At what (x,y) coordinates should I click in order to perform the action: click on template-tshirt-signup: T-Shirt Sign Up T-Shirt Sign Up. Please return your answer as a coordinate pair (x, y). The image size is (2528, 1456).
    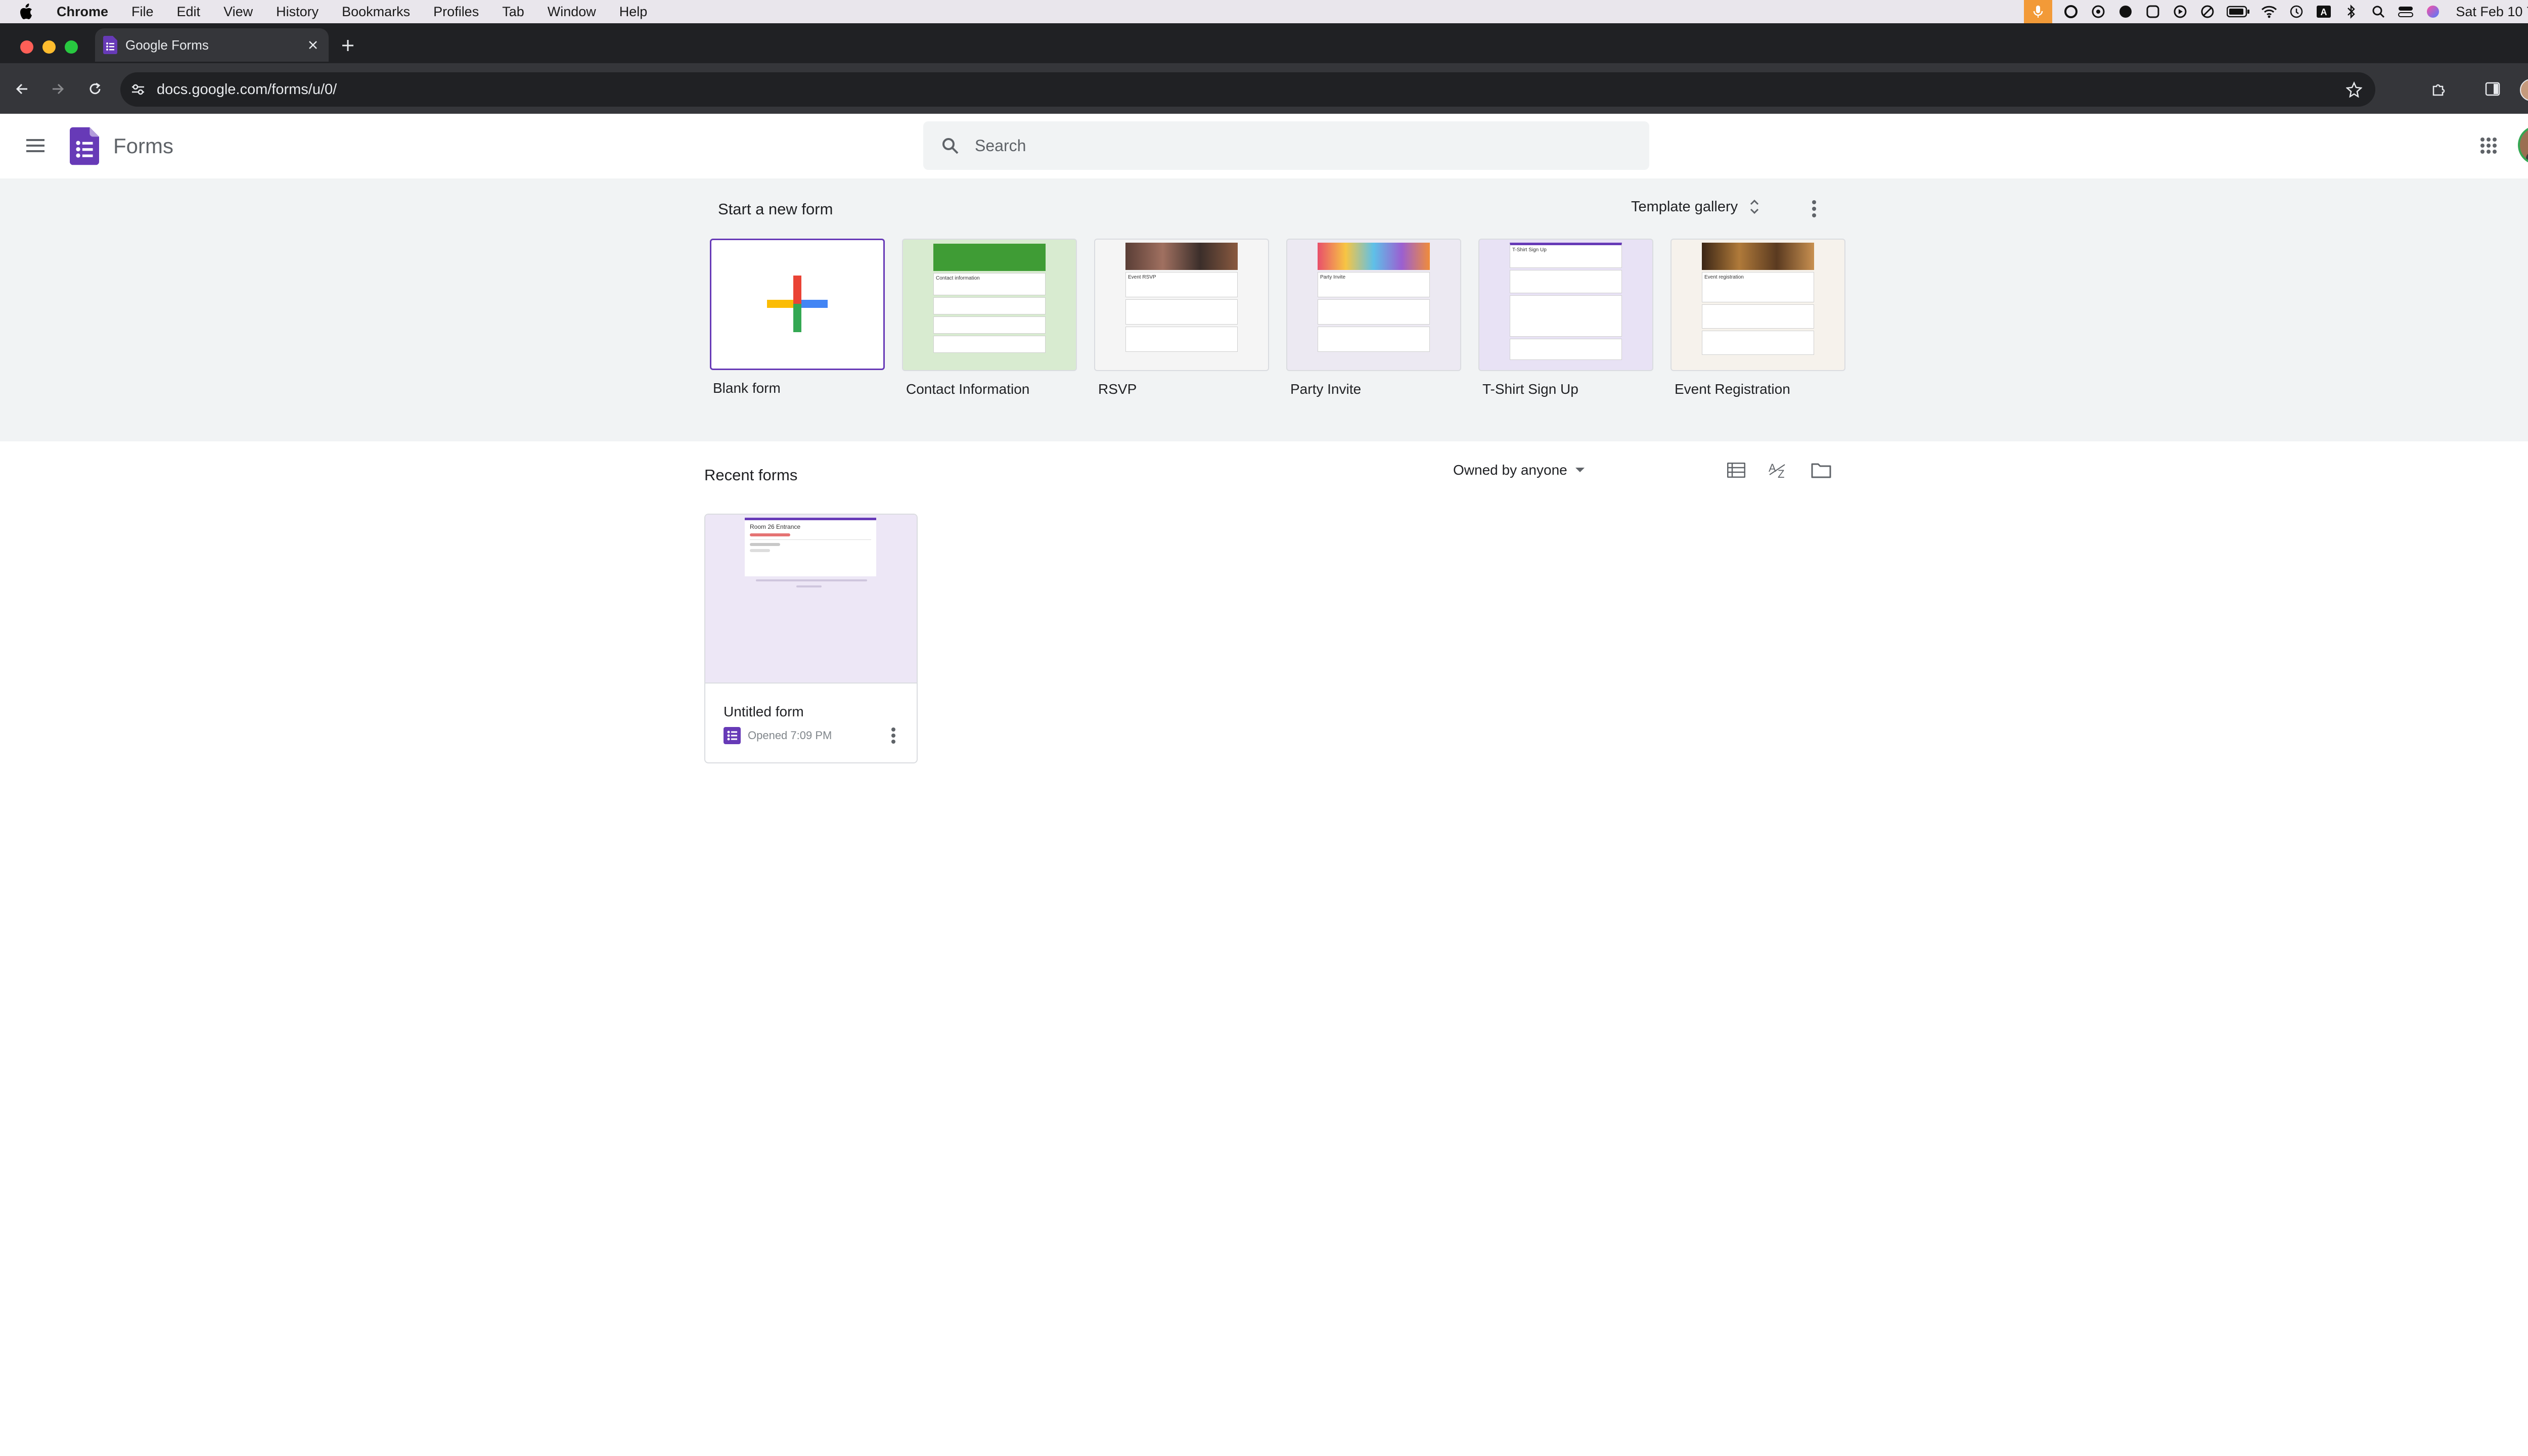
    Looking at the image, I should click on (1566, 318).